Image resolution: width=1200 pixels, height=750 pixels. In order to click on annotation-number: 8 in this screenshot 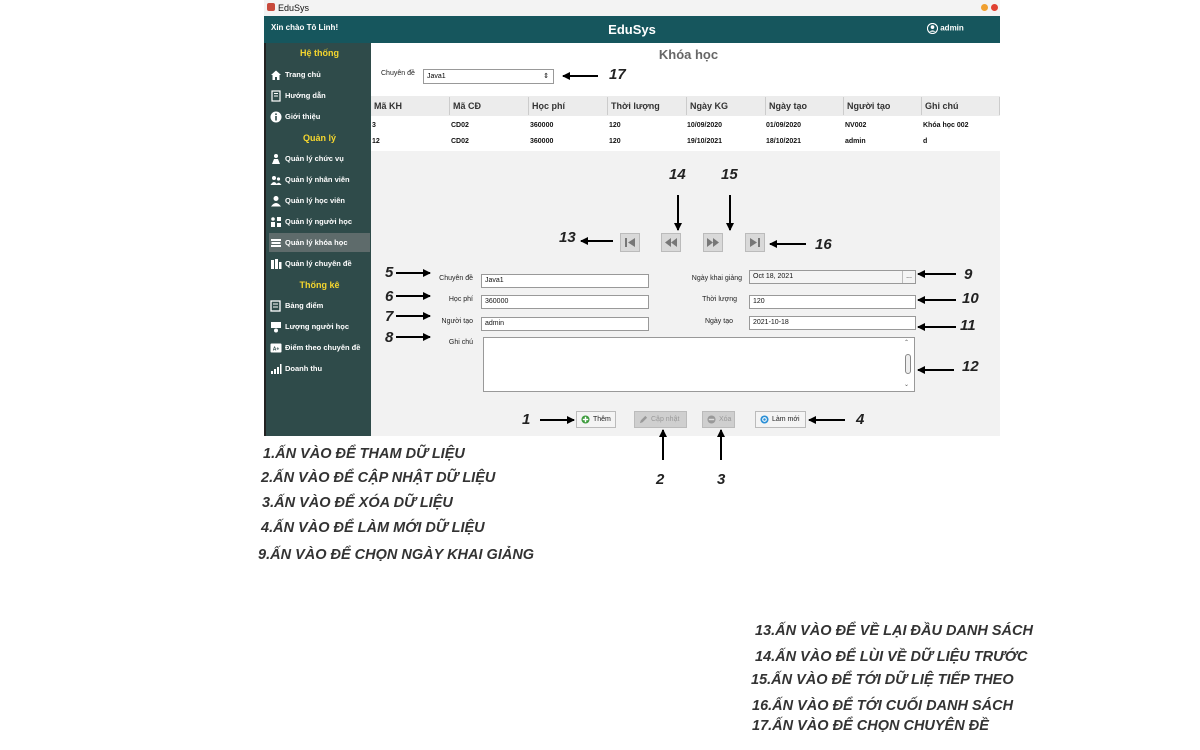, I will do `click(389, 337)`.